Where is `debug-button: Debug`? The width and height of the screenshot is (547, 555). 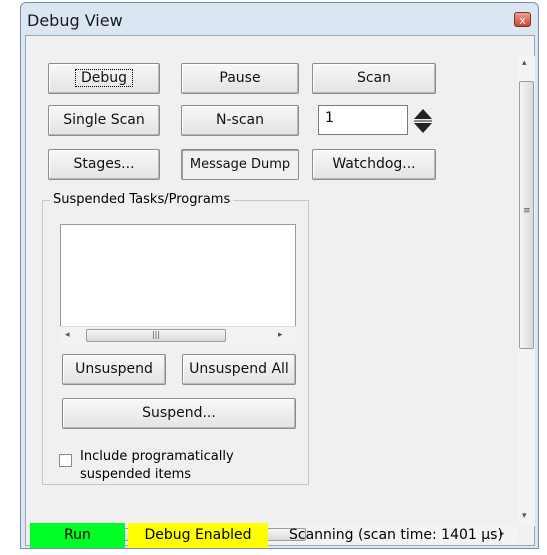 debug-button: Debug is located at coordinates (104, 78).